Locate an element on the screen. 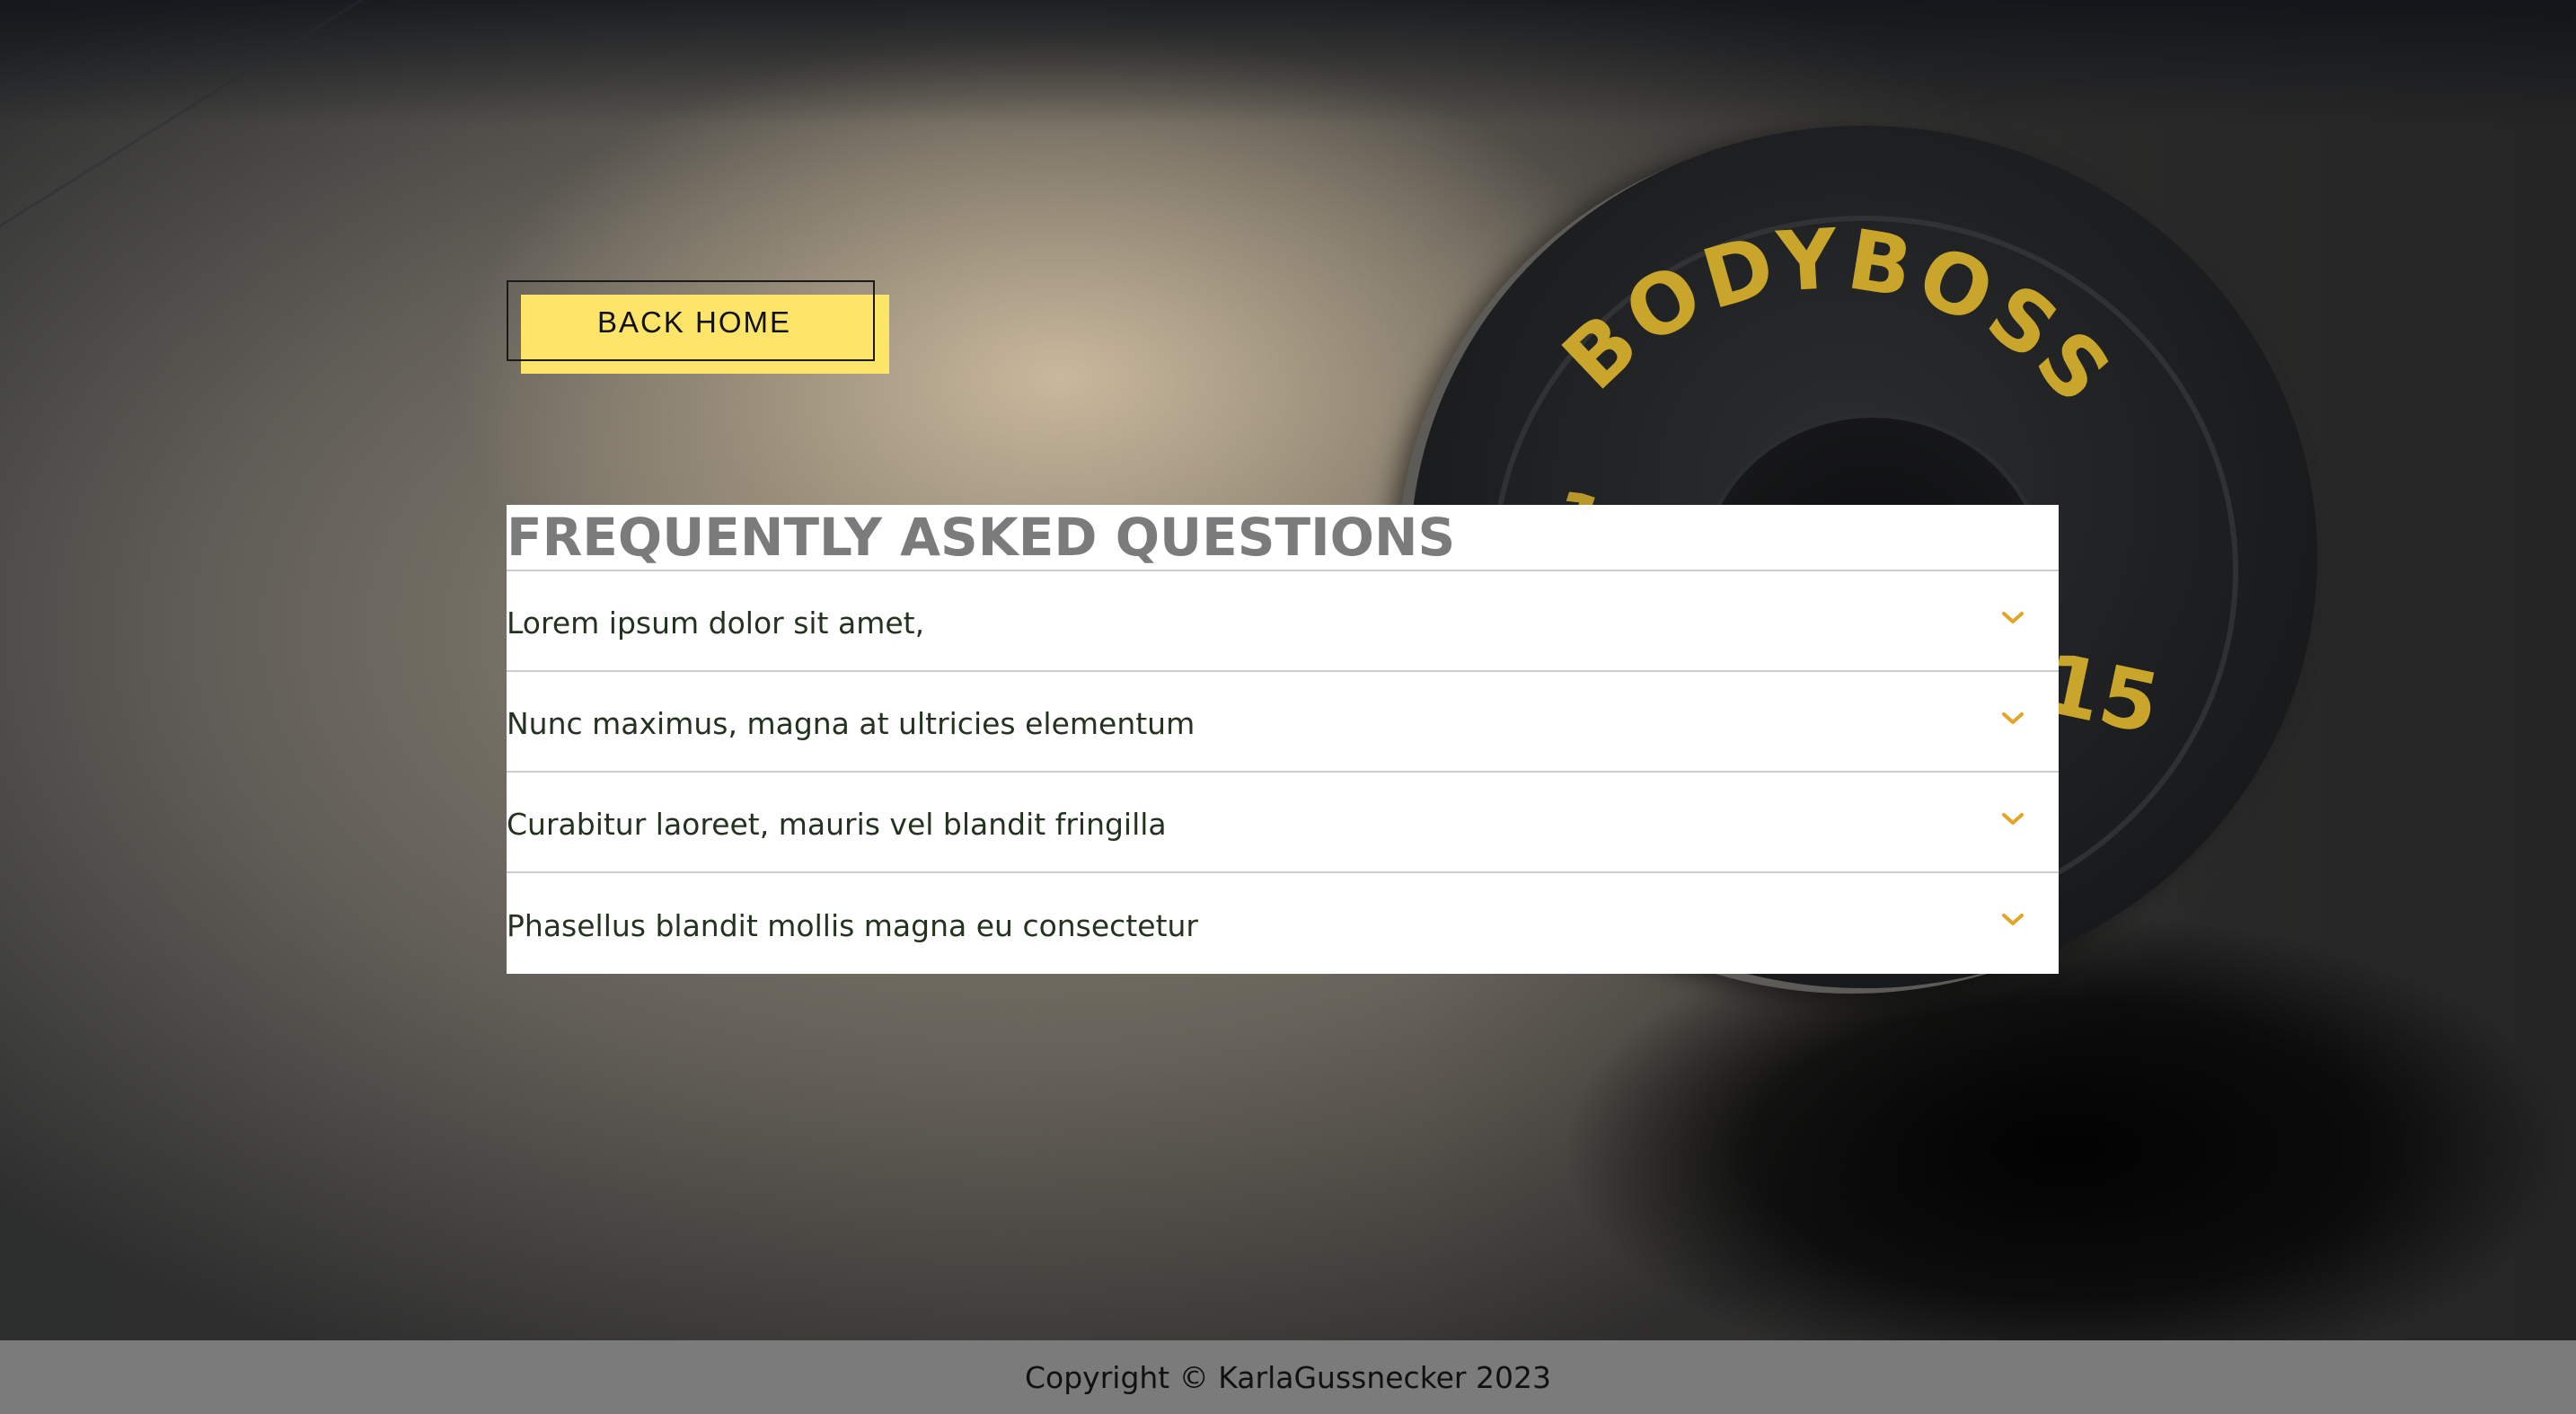  faq-question: Lorem ipsum dolor sit amet, is located at coordinates (716, 623).